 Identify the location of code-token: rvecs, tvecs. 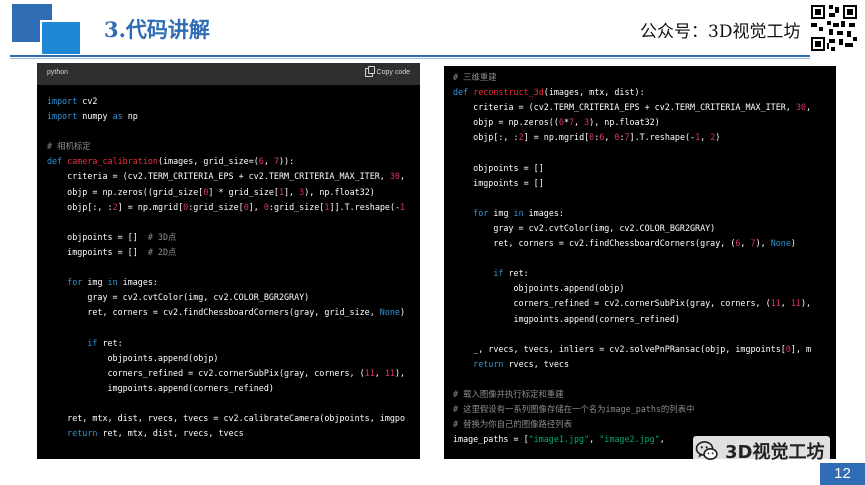
(536, 363).